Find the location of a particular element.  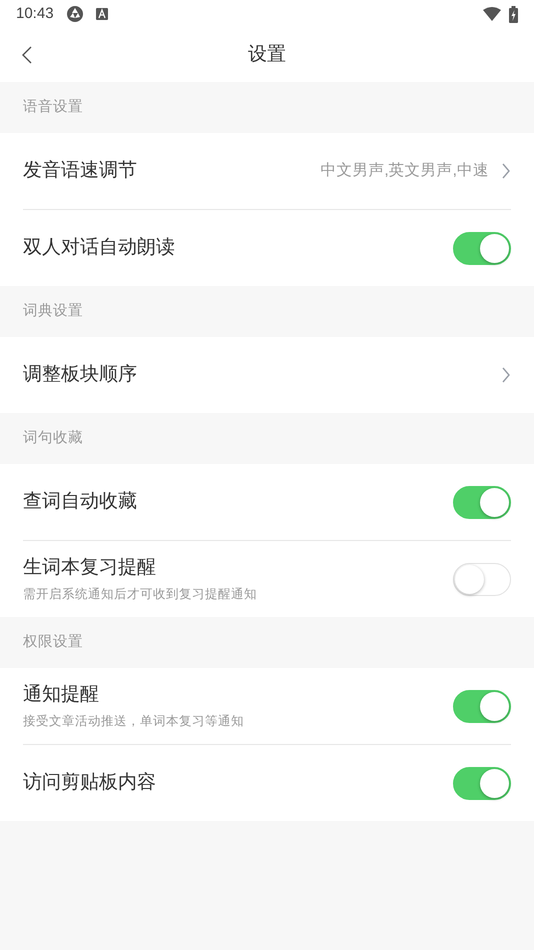

aperture-icon is located at coordinates (75, 14).